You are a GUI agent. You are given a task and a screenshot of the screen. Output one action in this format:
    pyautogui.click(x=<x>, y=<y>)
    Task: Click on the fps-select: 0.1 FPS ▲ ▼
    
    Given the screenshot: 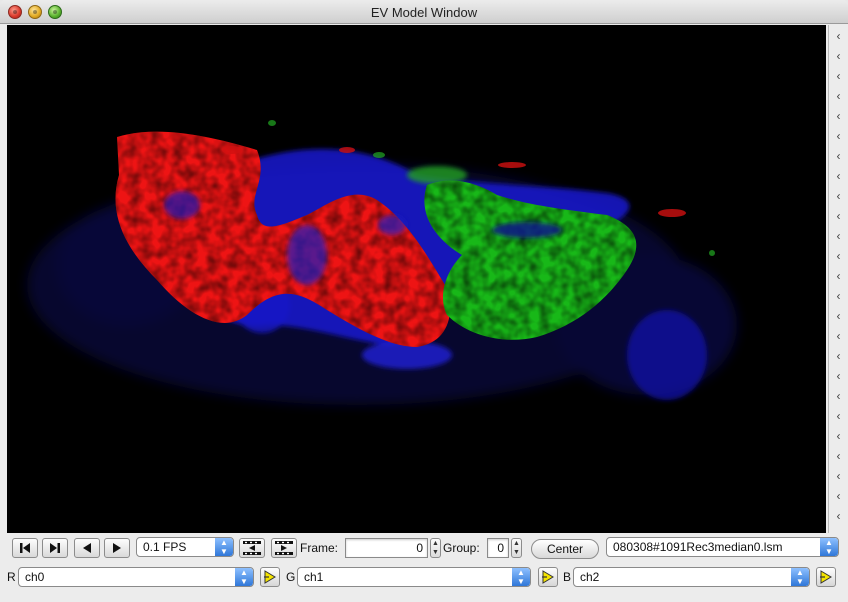 What is the action you would take?
    pyautogui.click(x=185, y=547)
    